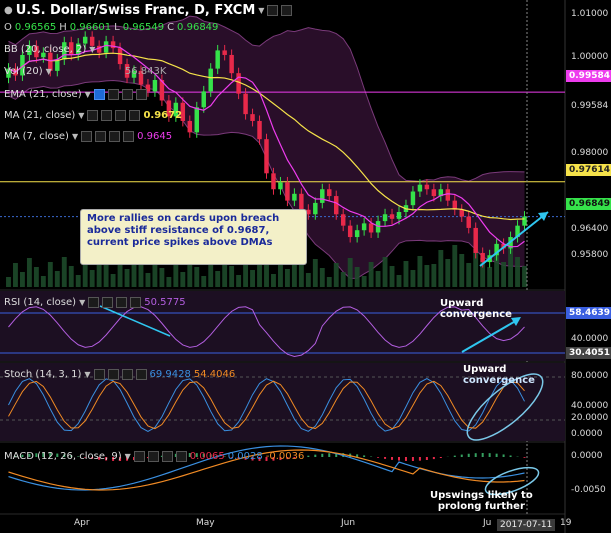 The image size is (611, 533). Describe the element at coordinates (481, 495) in the screenshot. I see `macd-note-line: Upswings likely to` at that location.